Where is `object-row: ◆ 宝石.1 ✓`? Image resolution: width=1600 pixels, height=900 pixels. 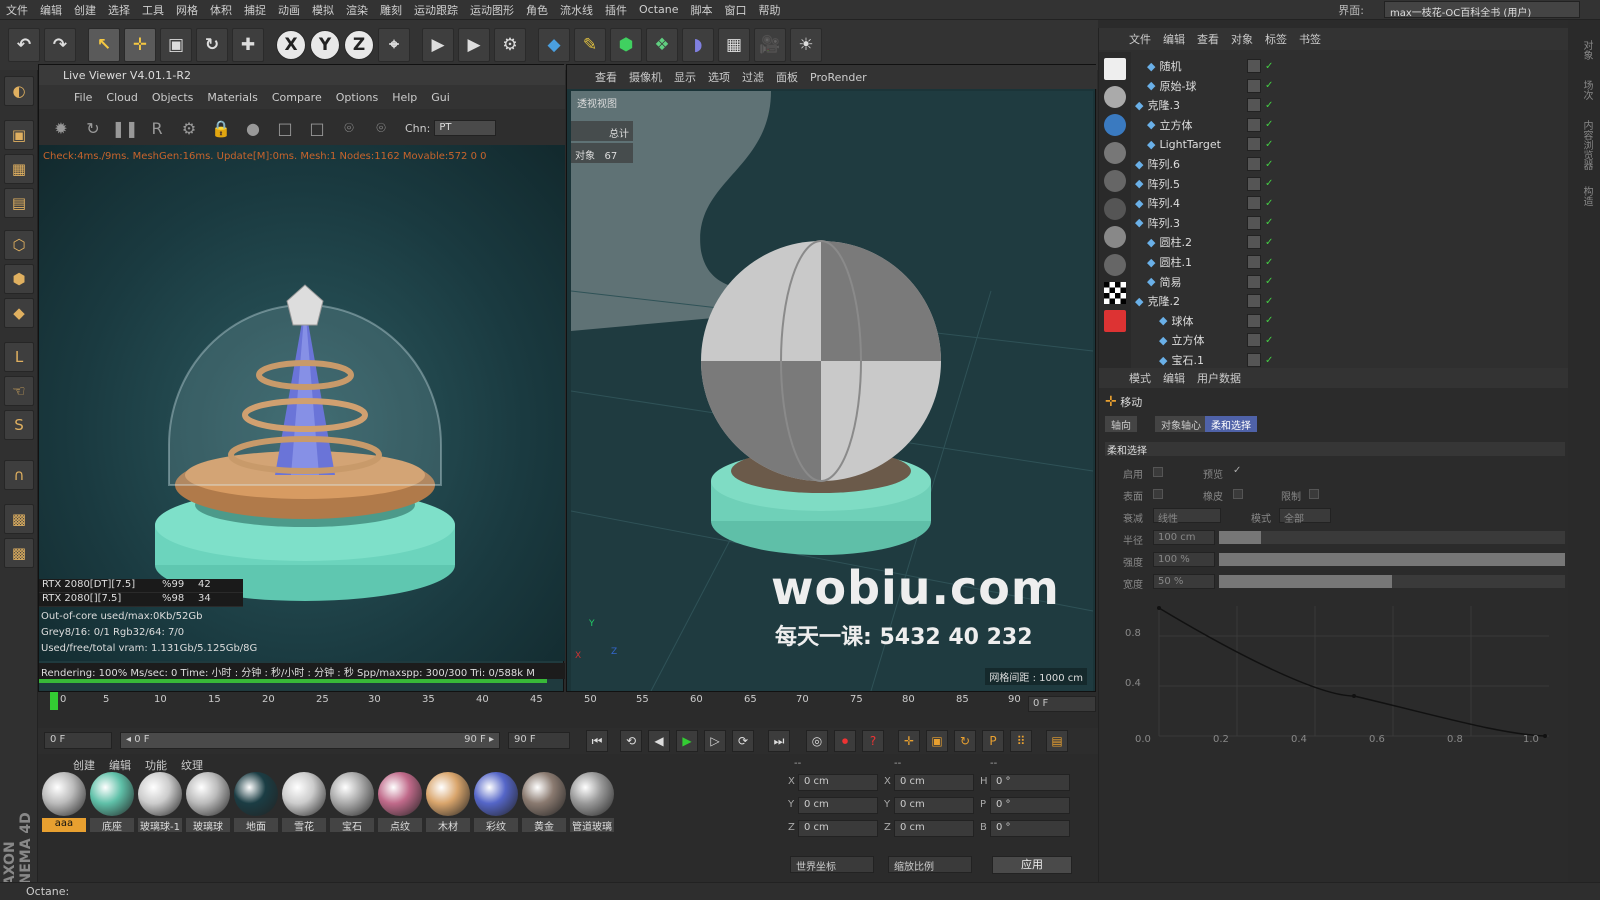
object-row: ◆ 宝石.1 ✓ is located at coordinates (1339, 360).